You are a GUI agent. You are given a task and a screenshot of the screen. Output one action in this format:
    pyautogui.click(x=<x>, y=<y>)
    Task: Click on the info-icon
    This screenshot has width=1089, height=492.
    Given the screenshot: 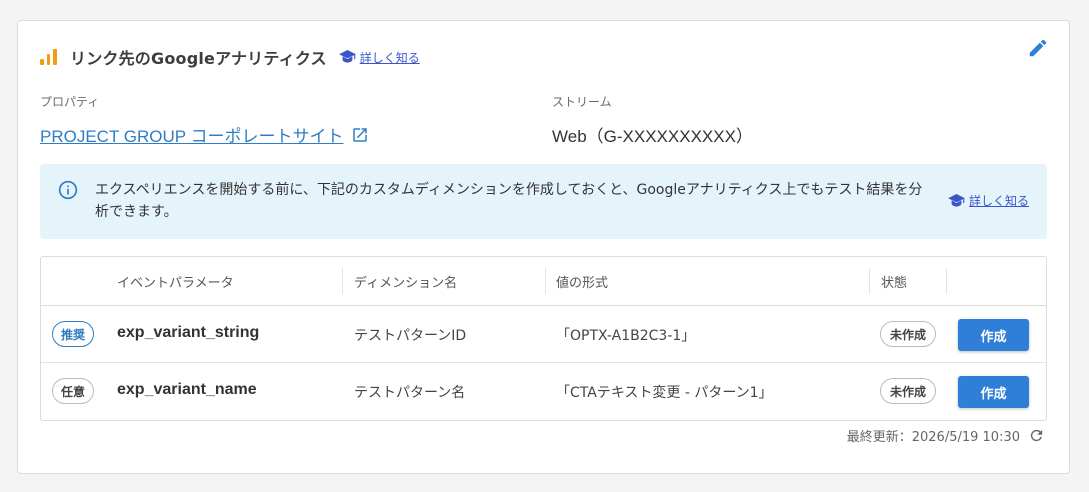 What is the action you would take?
    pyautogui.click(x=68, y=192)
    